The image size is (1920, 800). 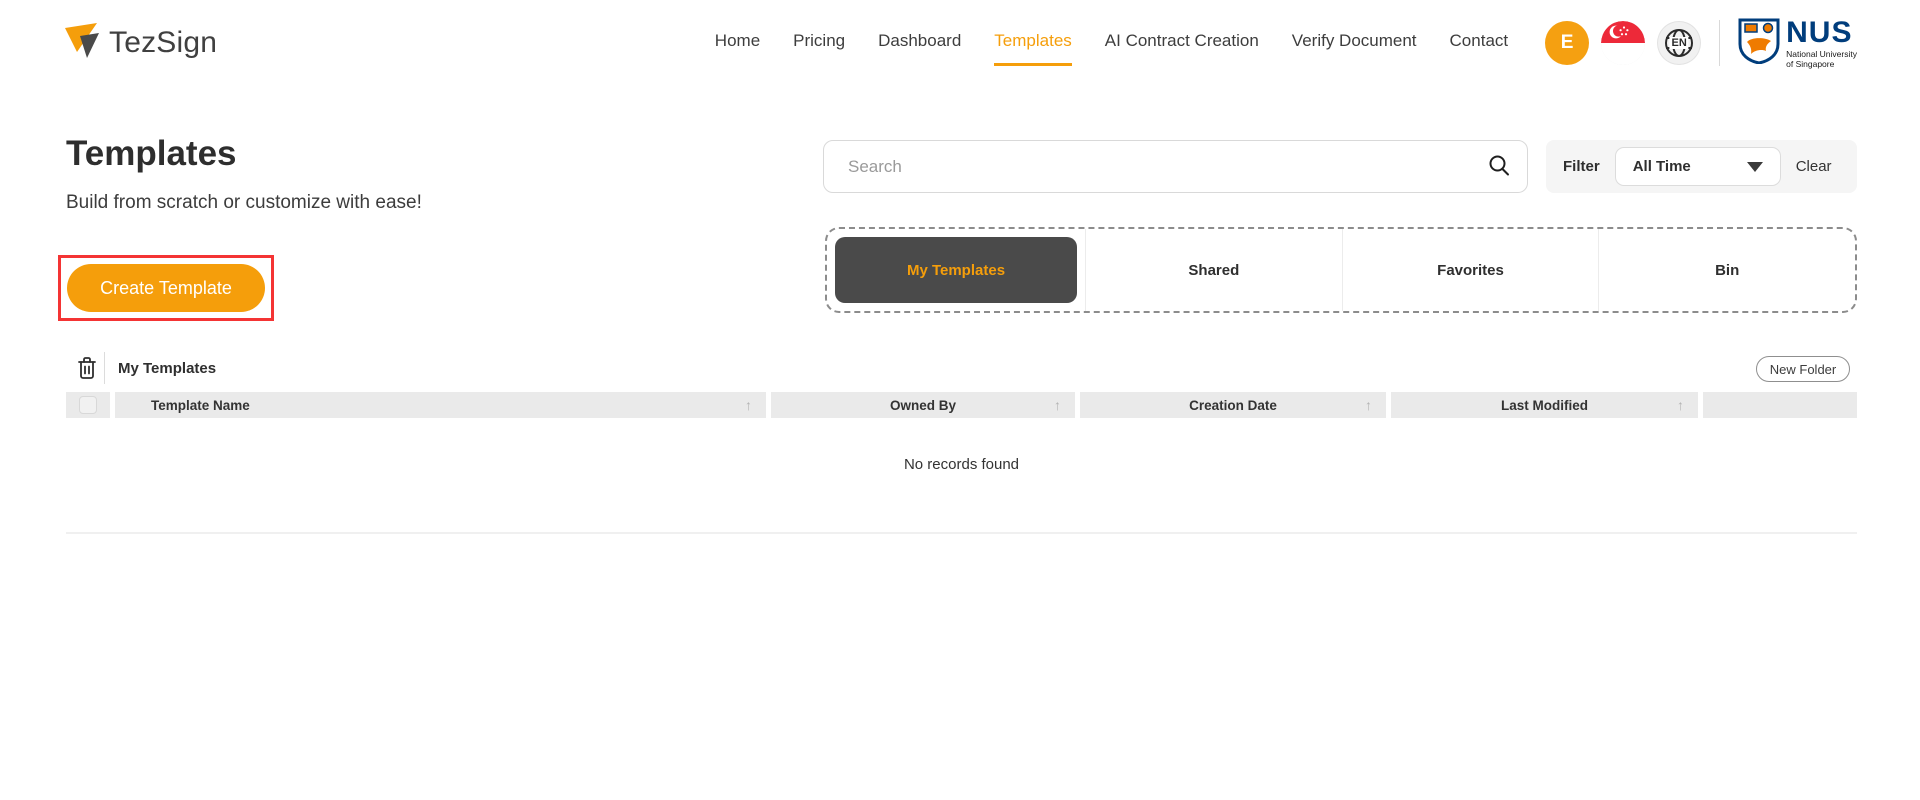 I want to click on column-creation-date: Creation Date ↑, so click(x=1233, y=405).